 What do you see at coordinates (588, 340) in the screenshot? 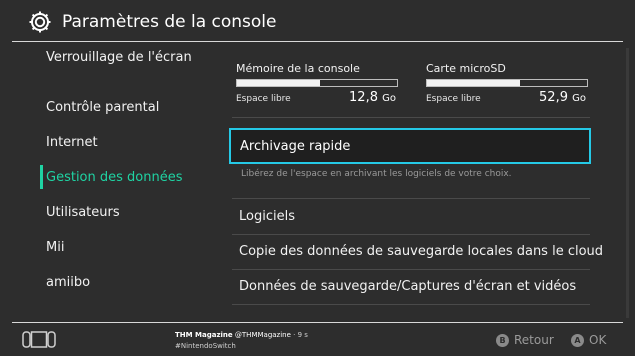
I see `ok-button: A OK` at bounding box center [588, 340].